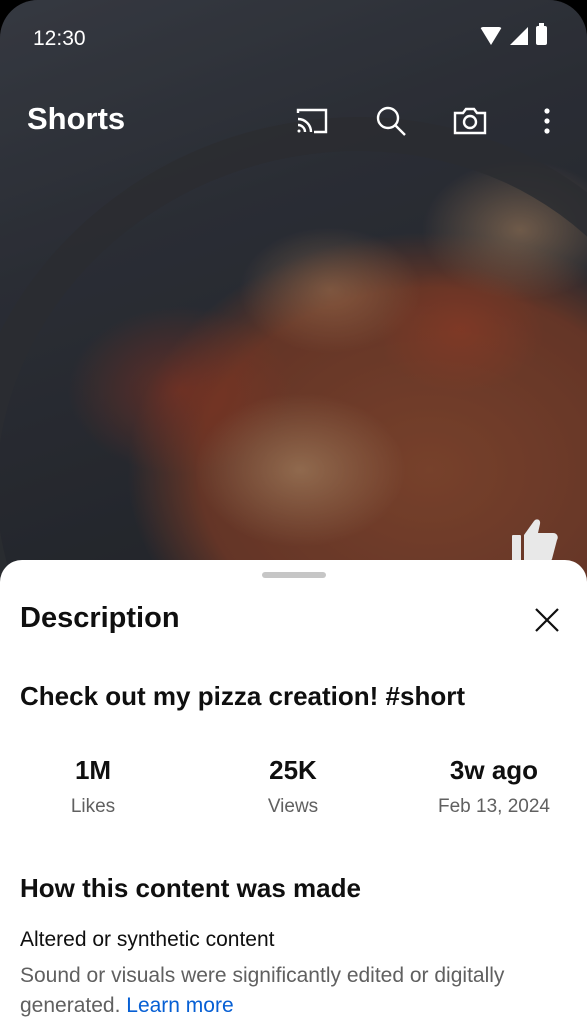  What do you see at coordinates (59, 38) in the screenshot?
I see `status-time: 12:30` at bounding box center [59, 38].